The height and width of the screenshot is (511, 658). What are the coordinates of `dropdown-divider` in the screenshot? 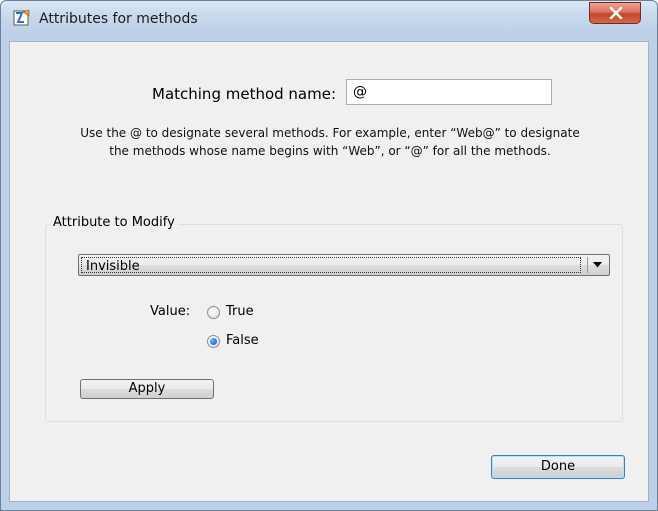 It's located at (587, 265).